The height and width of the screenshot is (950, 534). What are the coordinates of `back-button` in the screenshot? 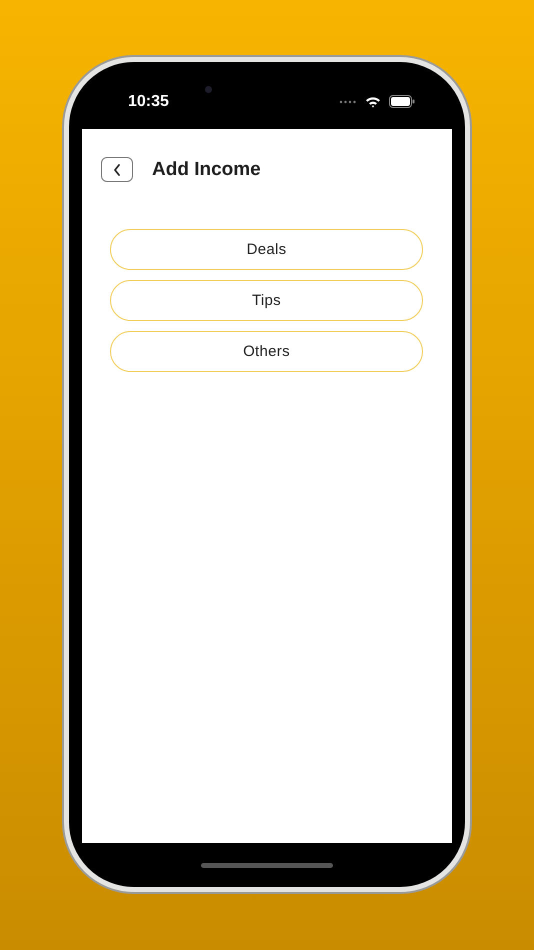 It's located at (117, 169).